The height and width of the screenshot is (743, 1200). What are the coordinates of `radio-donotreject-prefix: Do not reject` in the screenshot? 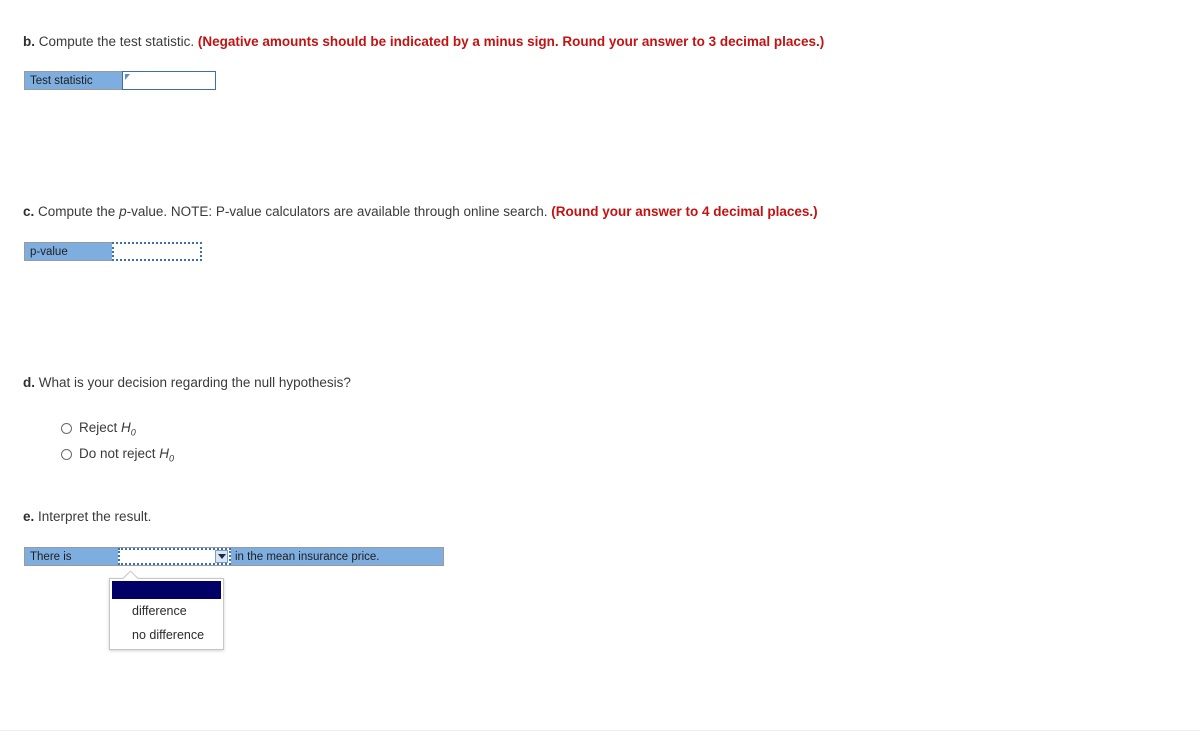 It's located at (119, 453).